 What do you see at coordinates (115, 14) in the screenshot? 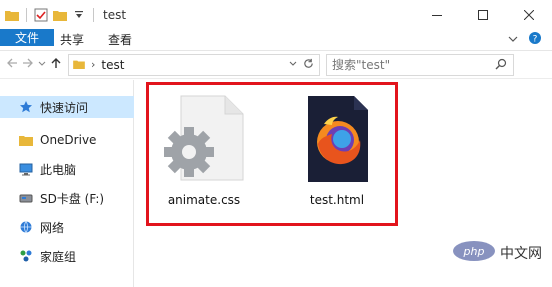
I see `window-title: test` at bounding box center [115, 14].